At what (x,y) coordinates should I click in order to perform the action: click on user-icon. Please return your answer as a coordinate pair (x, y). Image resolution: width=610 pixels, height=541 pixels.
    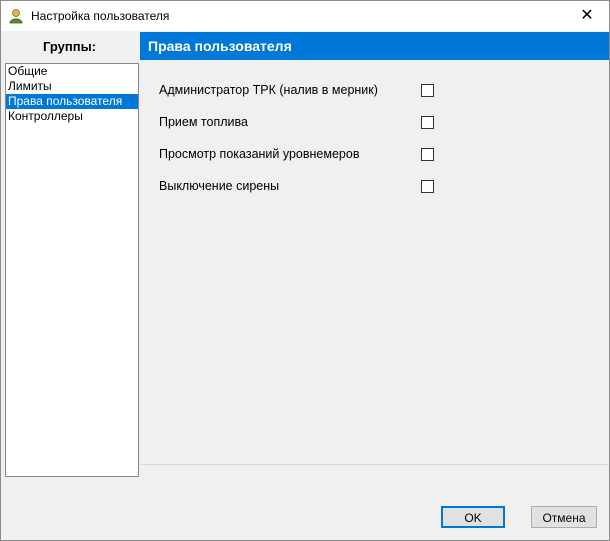
    Looking at the image, I should click on (16, 16).